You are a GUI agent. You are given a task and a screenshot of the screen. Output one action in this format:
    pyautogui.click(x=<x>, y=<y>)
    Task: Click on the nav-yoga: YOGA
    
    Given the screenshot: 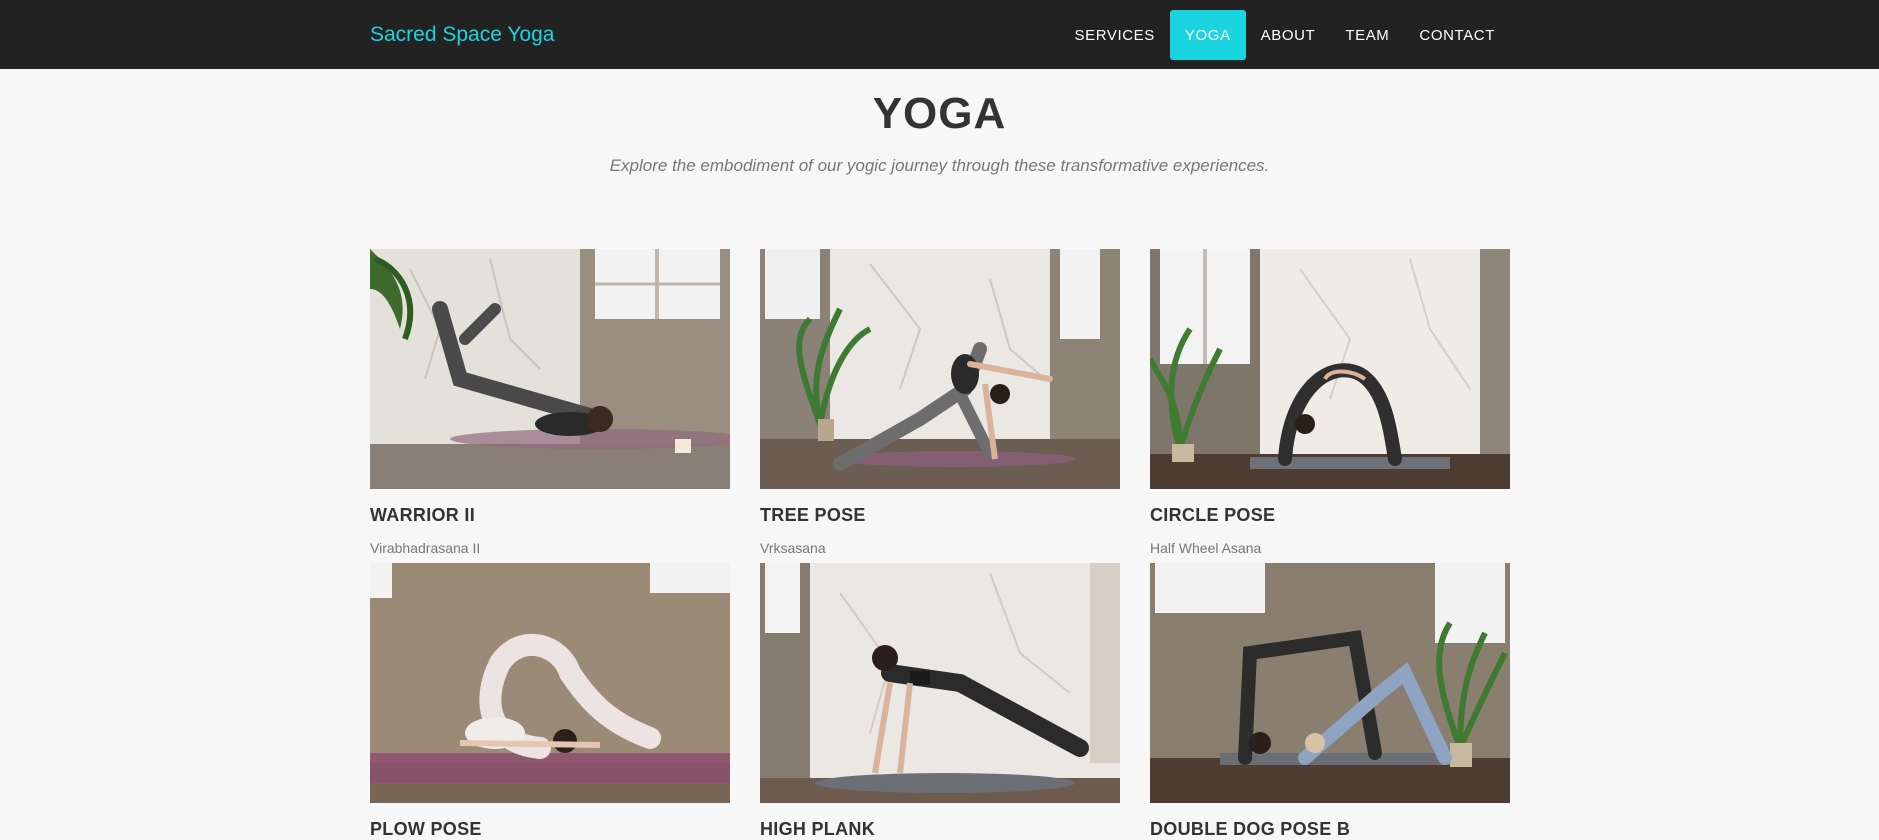 What is the action you would take?
    pyautogui.click(x=1207, y=35)
    